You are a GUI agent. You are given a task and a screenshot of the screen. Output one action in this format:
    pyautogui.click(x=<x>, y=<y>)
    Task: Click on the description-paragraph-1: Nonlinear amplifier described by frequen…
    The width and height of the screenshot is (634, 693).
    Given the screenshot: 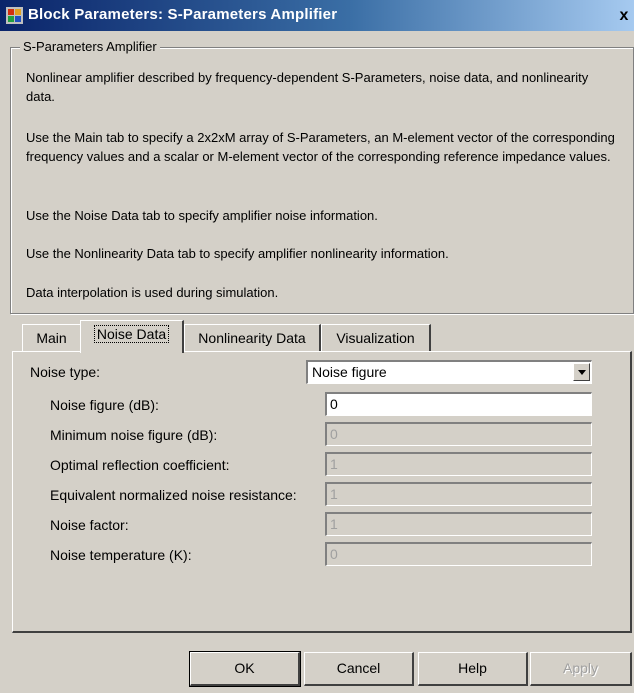 What is the action you would take?
    pyautogui.click(x=307, y=87)
    